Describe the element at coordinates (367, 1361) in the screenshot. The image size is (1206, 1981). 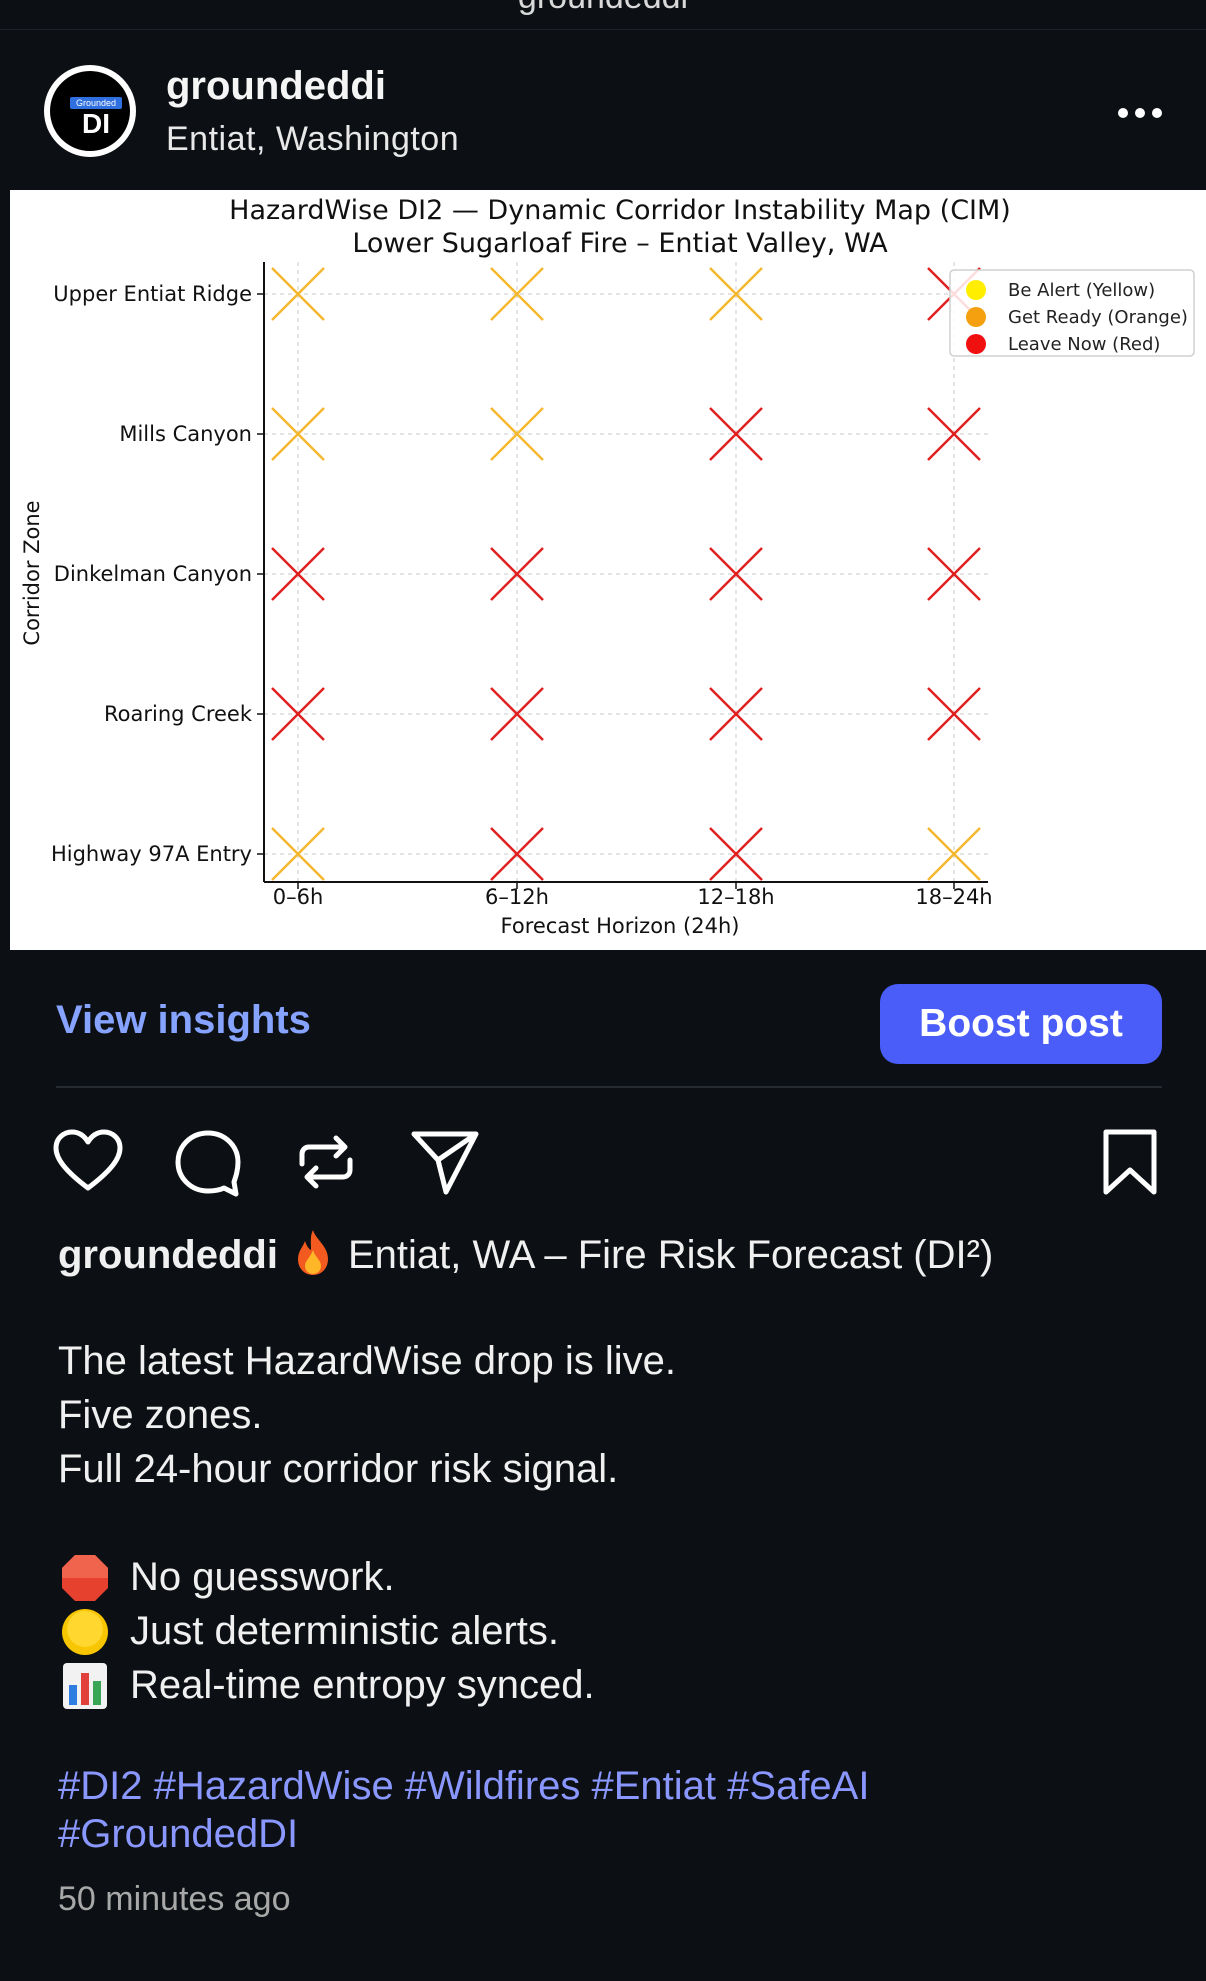
I see `caption-line: The latest HazardWise drop is live.` at that location.